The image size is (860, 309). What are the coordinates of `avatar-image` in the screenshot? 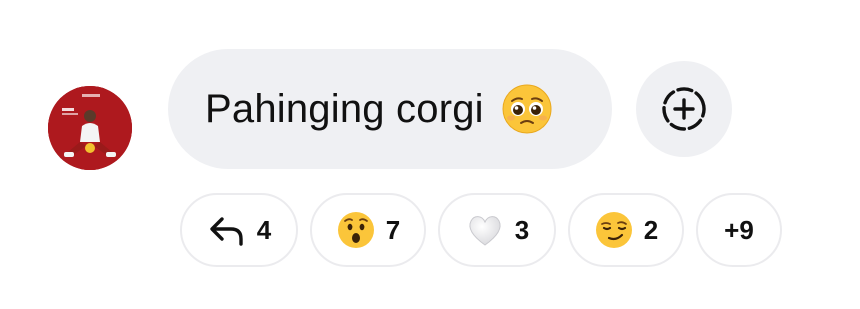 It's located at (90, 128).